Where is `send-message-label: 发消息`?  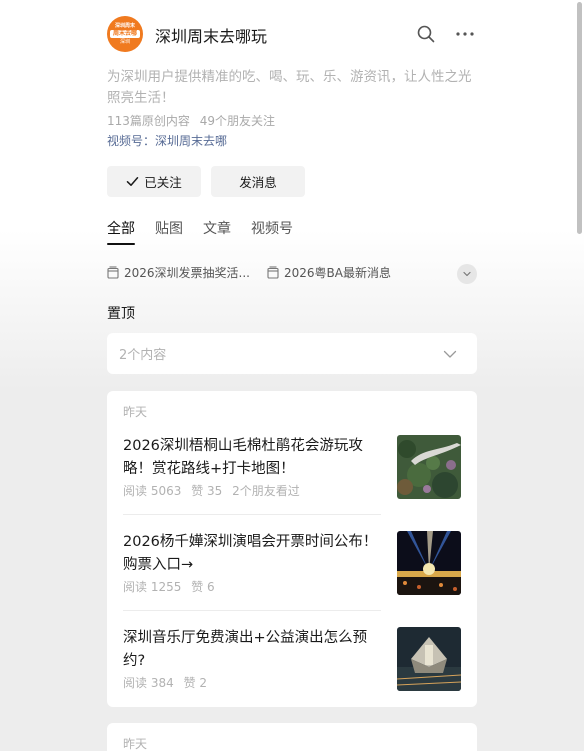
send-message-label: 发消息 is located at coordinates (258, 182).